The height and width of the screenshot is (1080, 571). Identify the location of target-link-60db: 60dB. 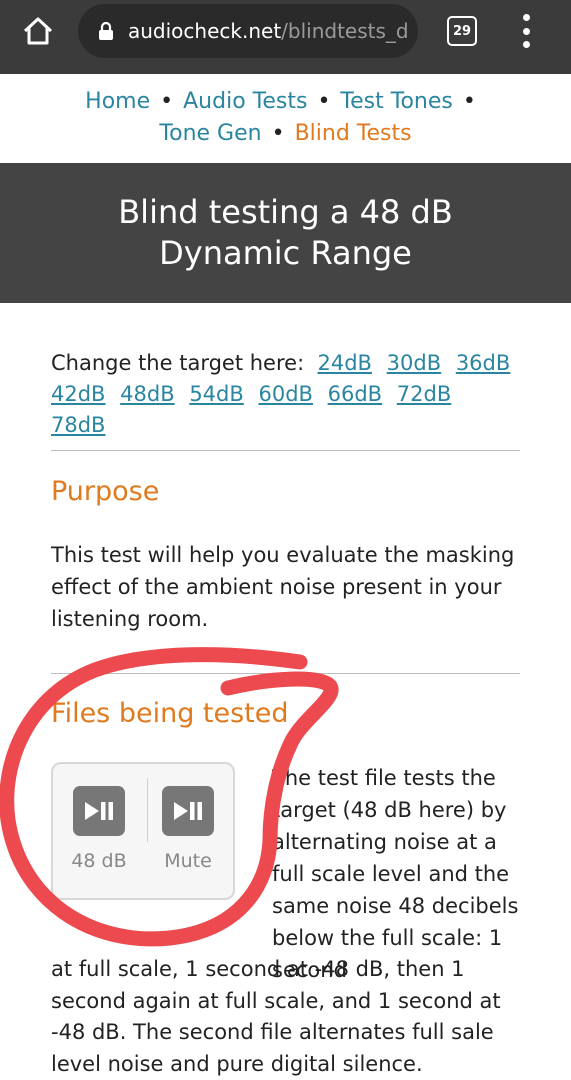
(285, 394).